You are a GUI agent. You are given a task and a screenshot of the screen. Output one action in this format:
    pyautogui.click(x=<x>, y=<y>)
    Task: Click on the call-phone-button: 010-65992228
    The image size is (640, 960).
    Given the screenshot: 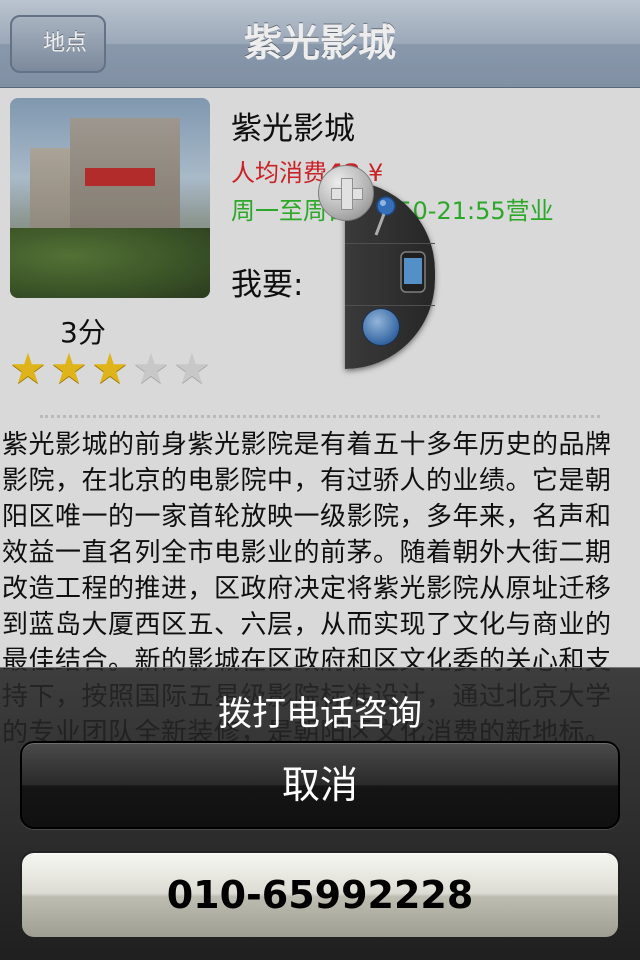 What is the action you would take?
    pyautogui.click(x=320, y=895)
    